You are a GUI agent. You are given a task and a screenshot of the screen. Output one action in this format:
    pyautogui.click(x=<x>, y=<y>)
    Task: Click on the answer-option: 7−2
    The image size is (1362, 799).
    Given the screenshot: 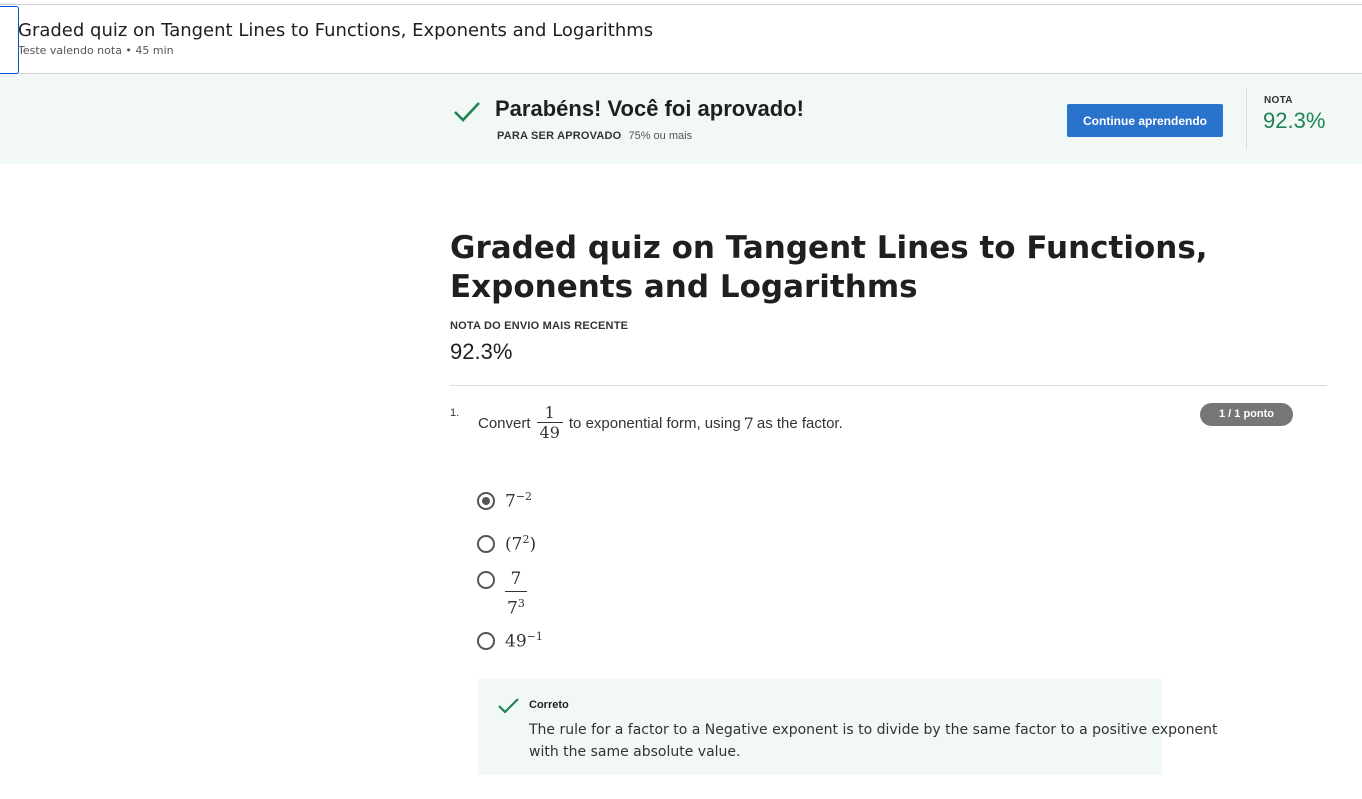 What is the action you would take?
    pyautogui.click(x=504, y=501)
    